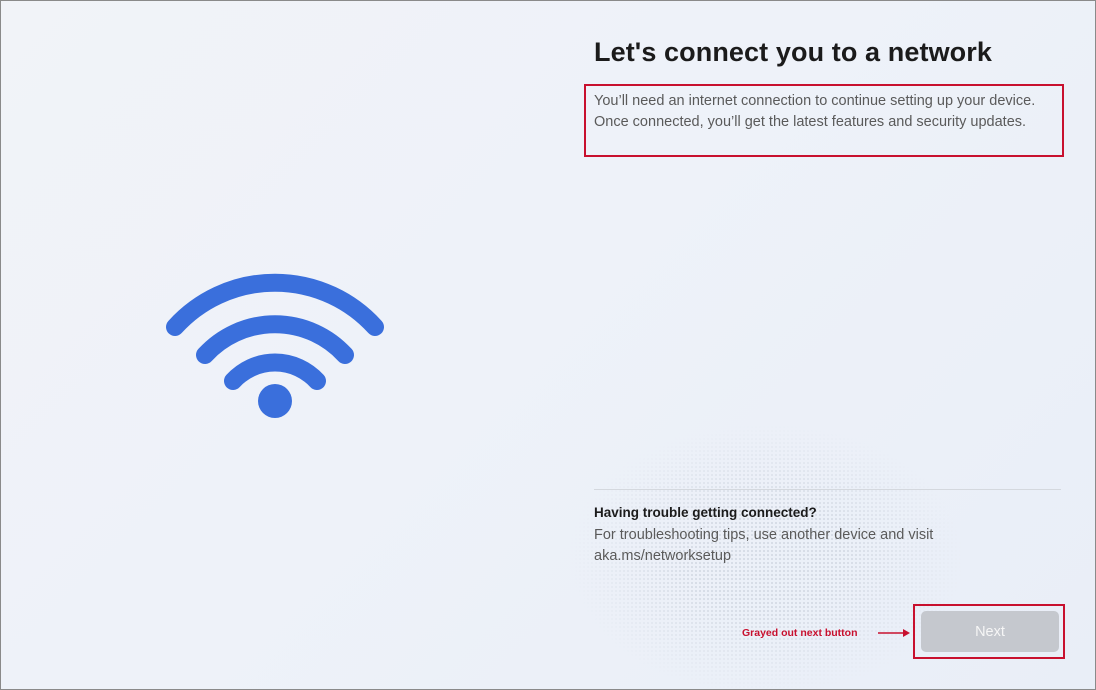 This screenshot has width=1096, height=690. What do you see at coordinates (800, 633) in the screenshot?
I see `annotation-label: Grayed out next button` at bounding box center [800, 633].